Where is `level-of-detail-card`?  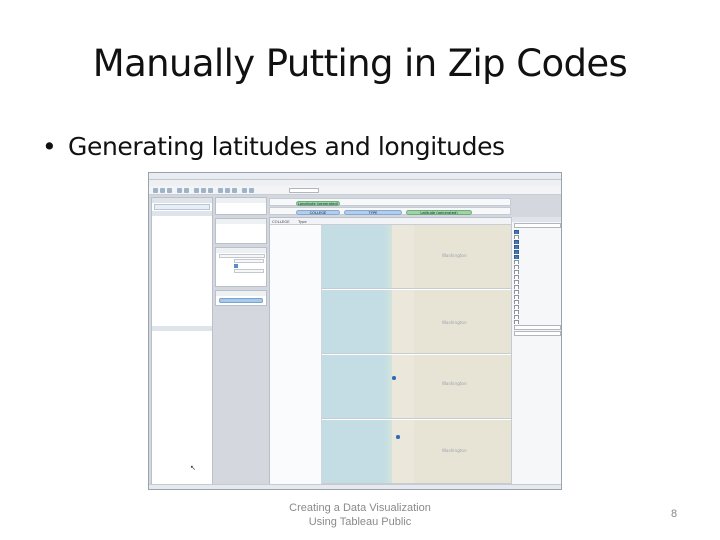 level-of-detail-card is located at coordinates (241, 298).